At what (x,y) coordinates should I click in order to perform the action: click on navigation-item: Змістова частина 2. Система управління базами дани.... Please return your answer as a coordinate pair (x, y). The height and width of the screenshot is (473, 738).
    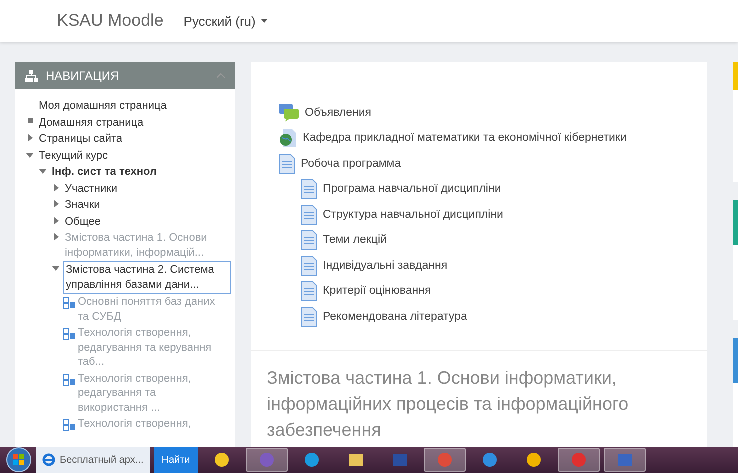
    Looking at the image, I should click on (147, 277).